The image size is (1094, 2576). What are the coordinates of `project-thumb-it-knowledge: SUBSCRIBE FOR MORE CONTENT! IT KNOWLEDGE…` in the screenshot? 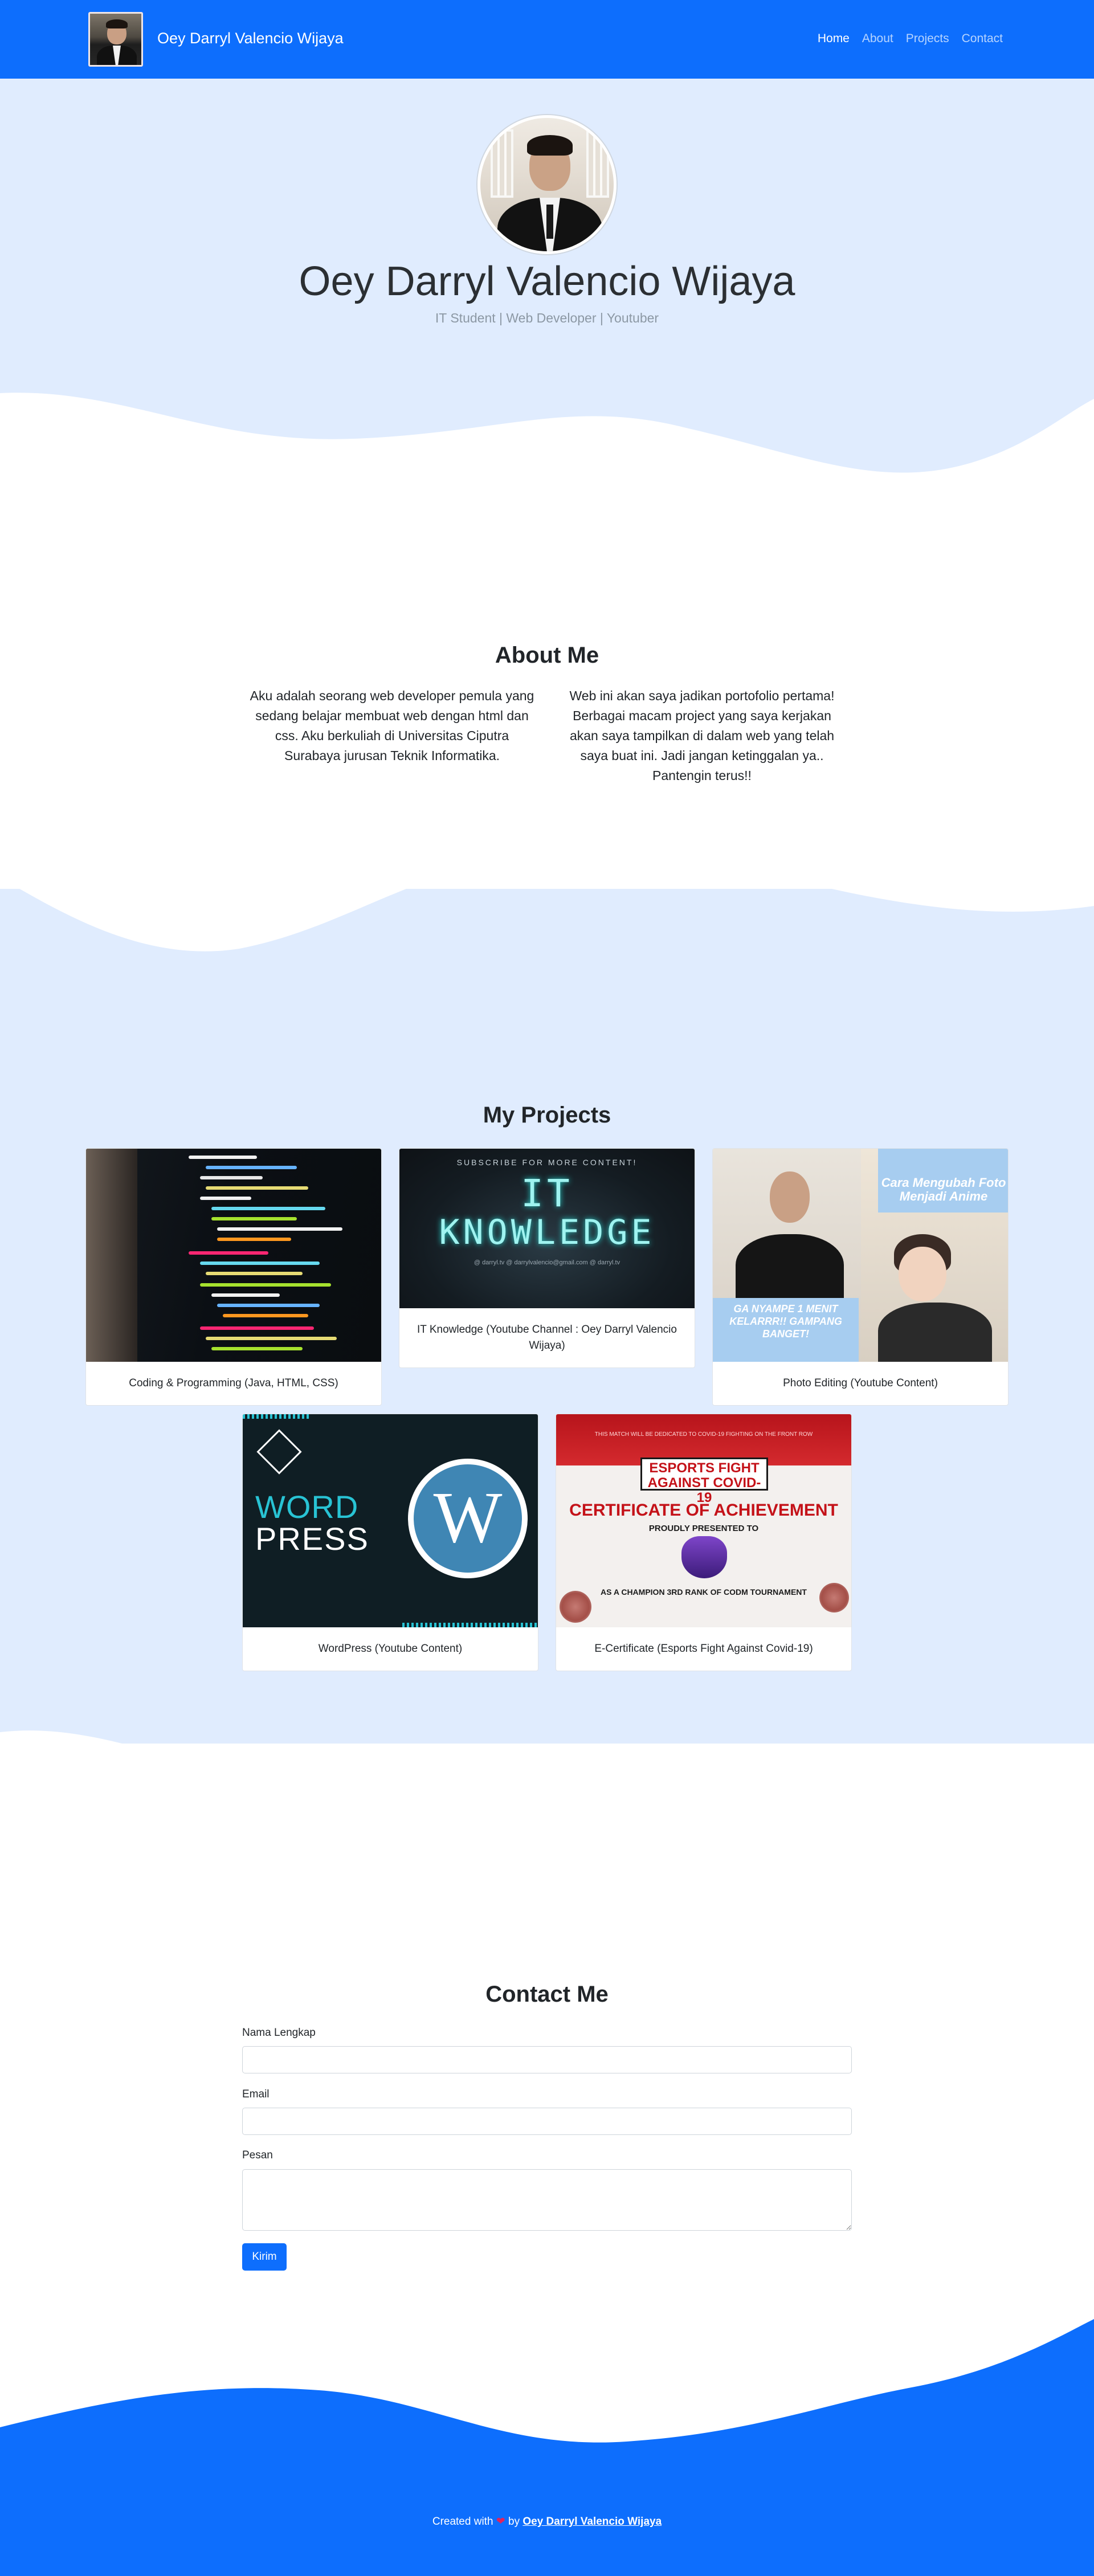 It's located at (547, 1228).